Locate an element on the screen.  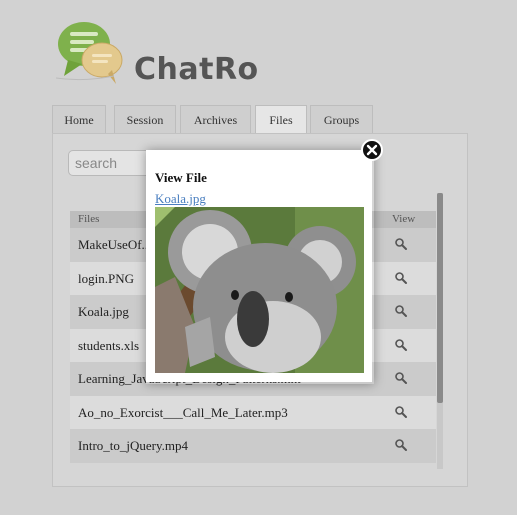
column-header-view: View is located at coordinates (404, 219).